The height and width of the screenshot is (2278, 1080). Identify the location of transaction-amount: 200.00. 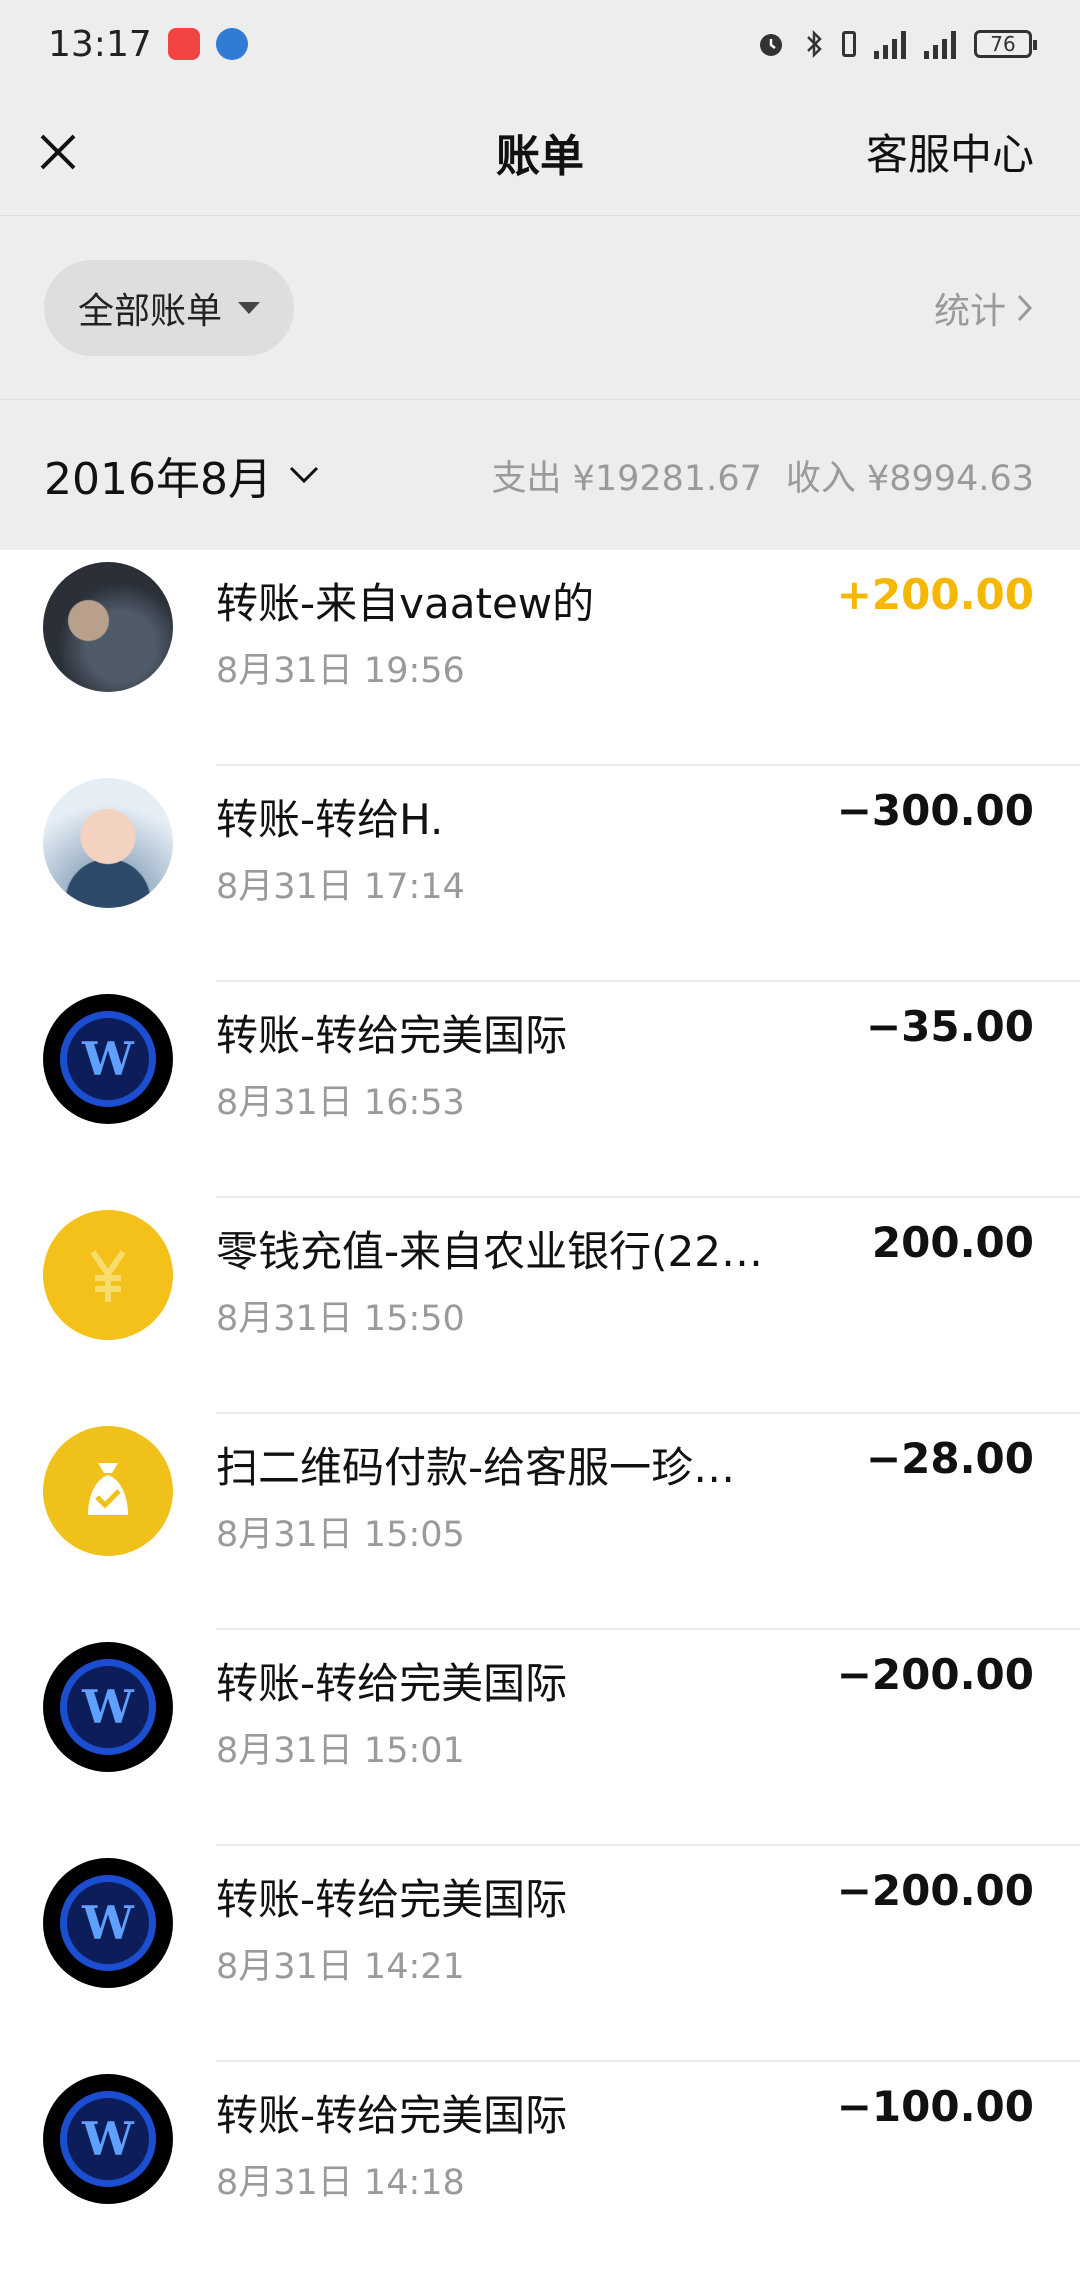
(952, 1242).